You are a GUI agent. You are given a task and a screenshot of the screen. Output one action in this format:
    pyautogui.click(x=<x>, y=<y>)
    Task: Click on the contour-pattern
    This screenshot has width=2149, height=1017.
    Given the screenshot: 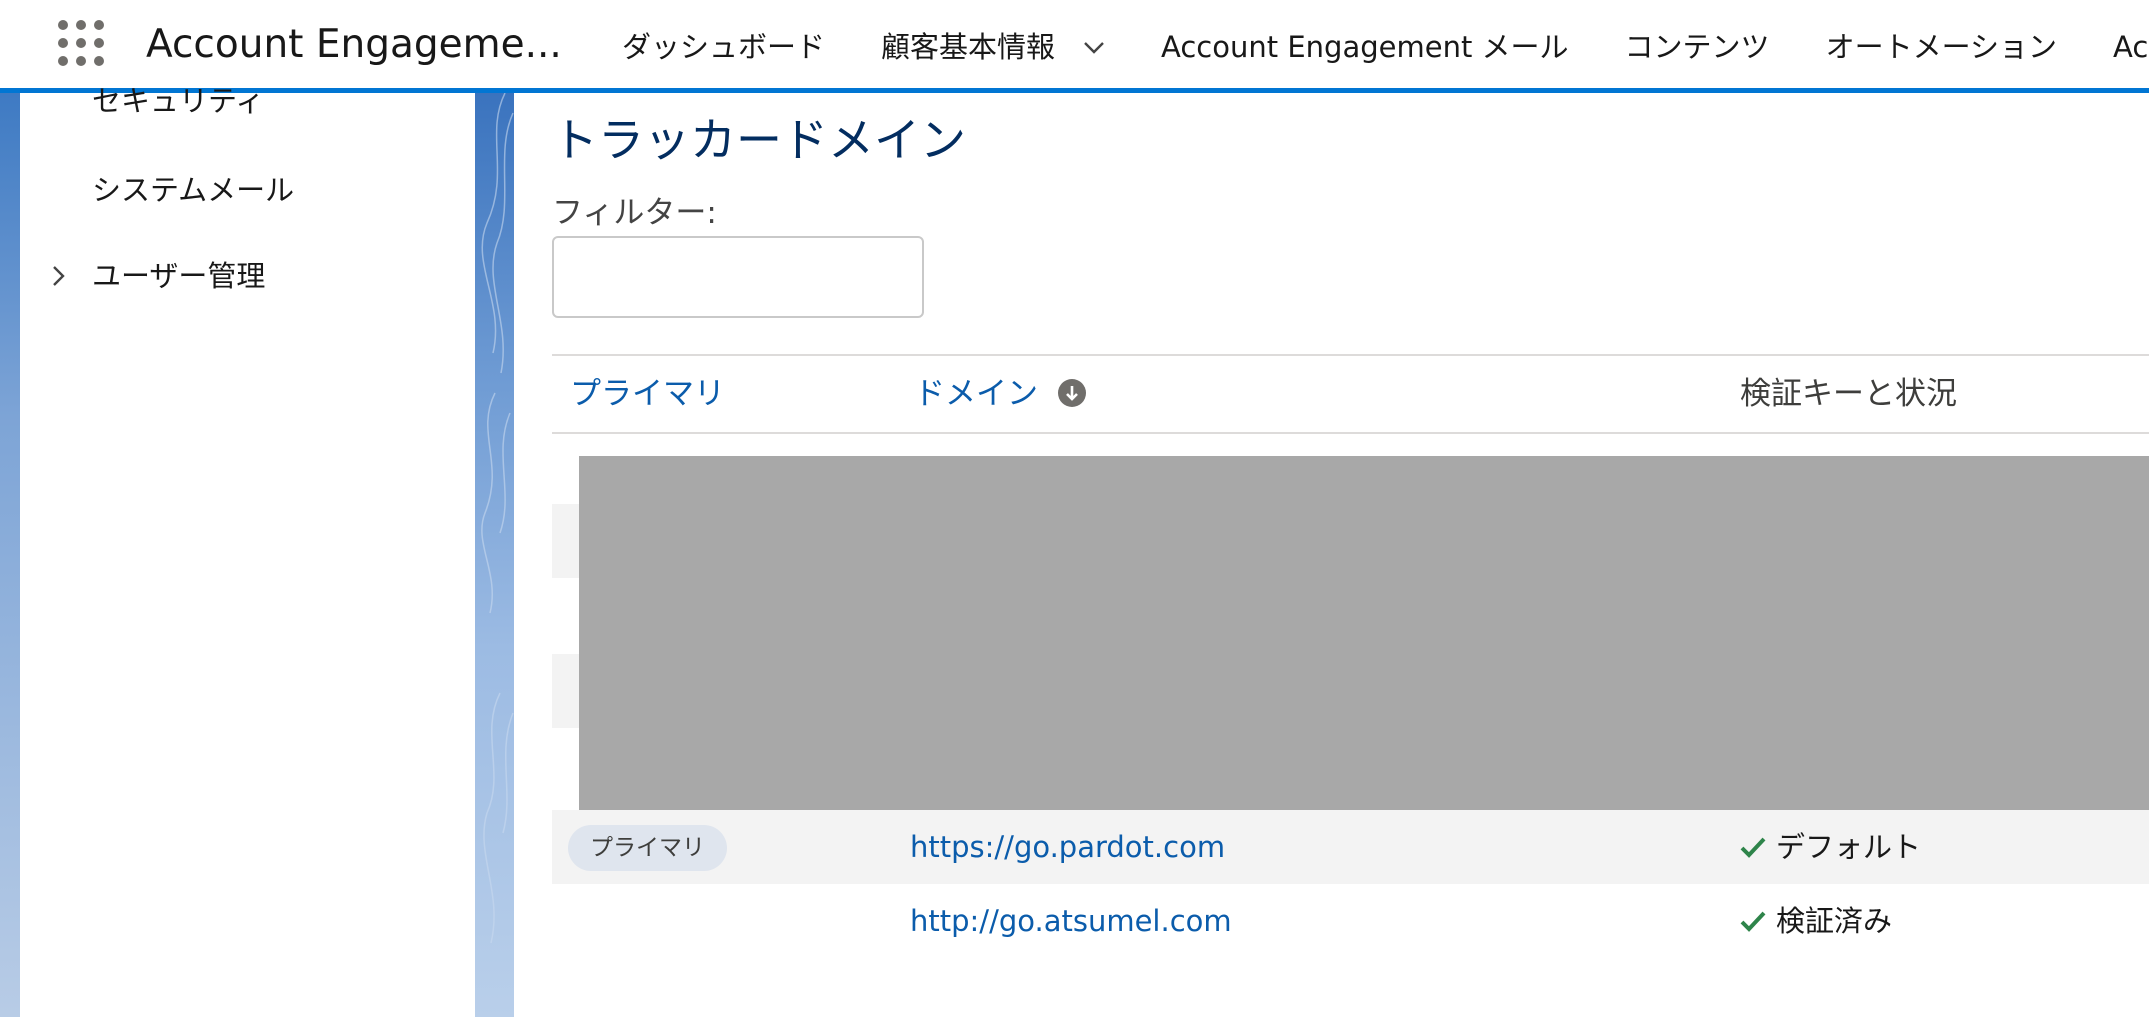 What is the action you would take?
    pyautogui.click(x=497, y=518)
    